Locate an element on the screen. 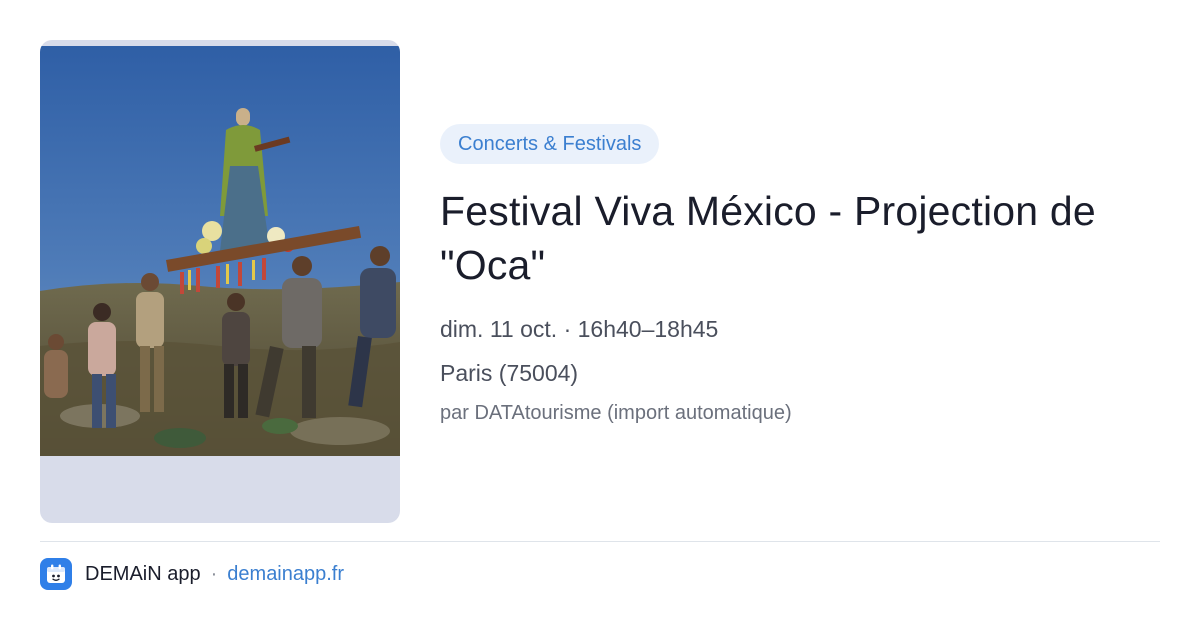  app-domain-link: demainapp.fr is located at coordinates (285, 574).